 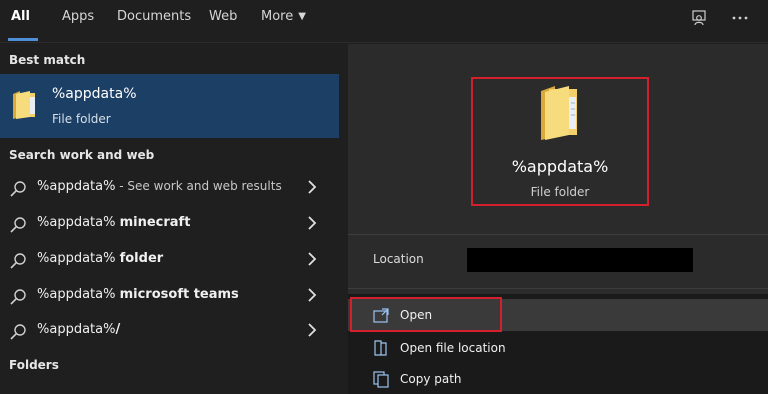 I want to click on tab-web: Web, so click(x=223, y=16).